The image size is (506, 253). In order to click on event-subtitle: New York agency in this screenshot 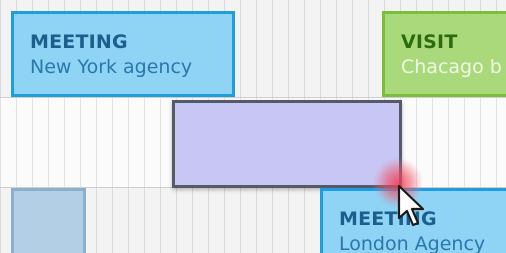, I will do `click(111, 67)`.